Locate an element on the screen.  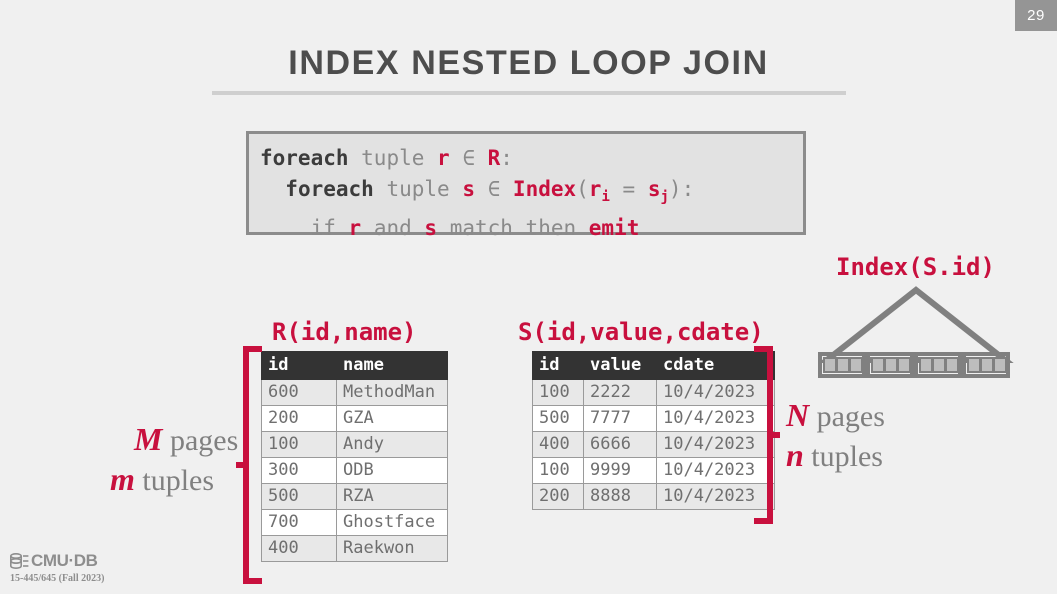
cell-value: 7777 is located at coordinates (620, 418).